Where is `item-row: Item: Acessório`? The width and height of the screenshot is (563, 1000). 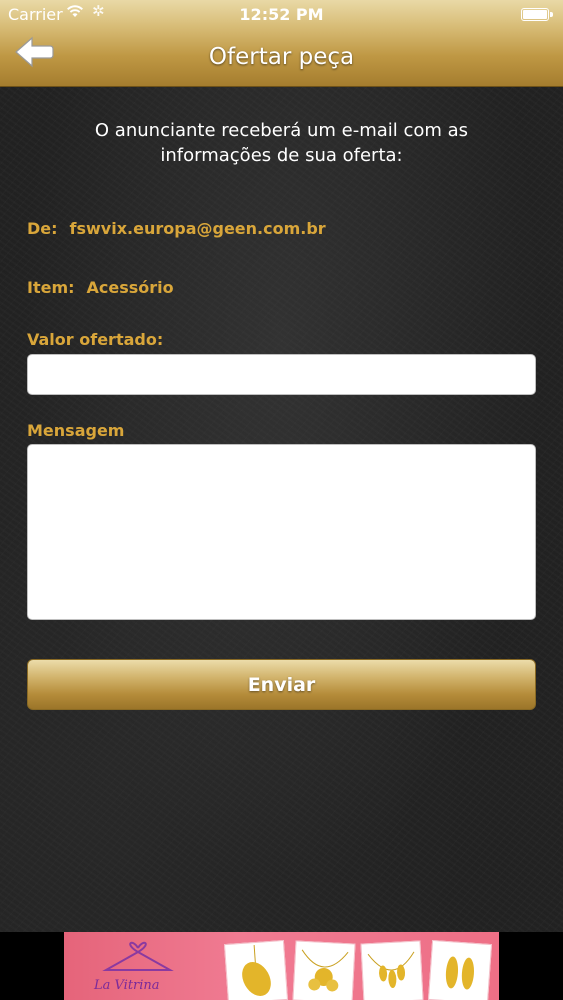 item-row: Item: Acessório is located at coordinates (100, 287).